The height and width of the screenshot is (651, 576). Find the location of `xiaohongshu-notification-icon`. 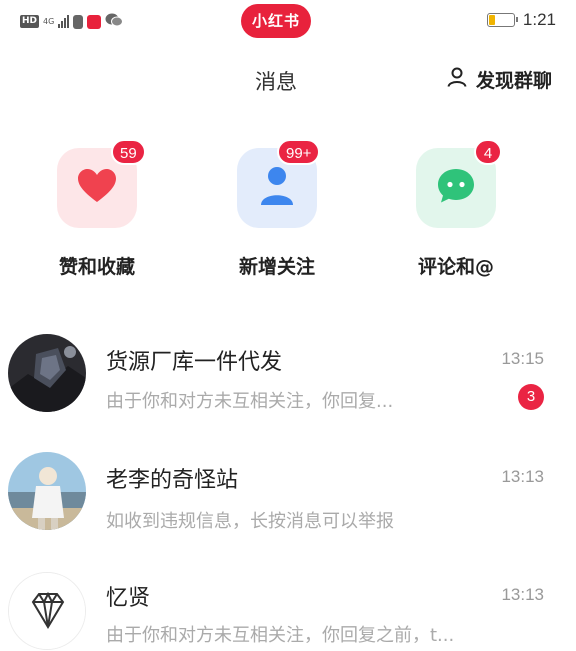

xiaohongshu-notification-icon is located at coordinates (94, 21).